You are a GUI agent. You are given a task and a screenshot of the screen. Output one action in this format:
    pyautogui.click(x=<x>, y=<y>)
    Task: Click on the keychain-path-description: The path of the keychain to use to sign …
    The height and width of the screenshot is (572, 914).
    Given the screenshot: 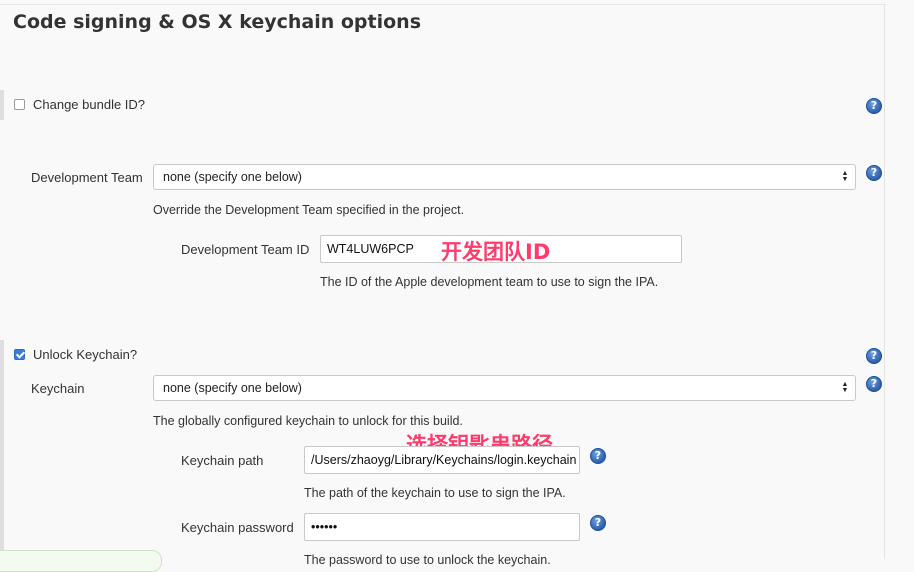 What is the action you would take?
    pyautogui.click(x=435, y=493)
    